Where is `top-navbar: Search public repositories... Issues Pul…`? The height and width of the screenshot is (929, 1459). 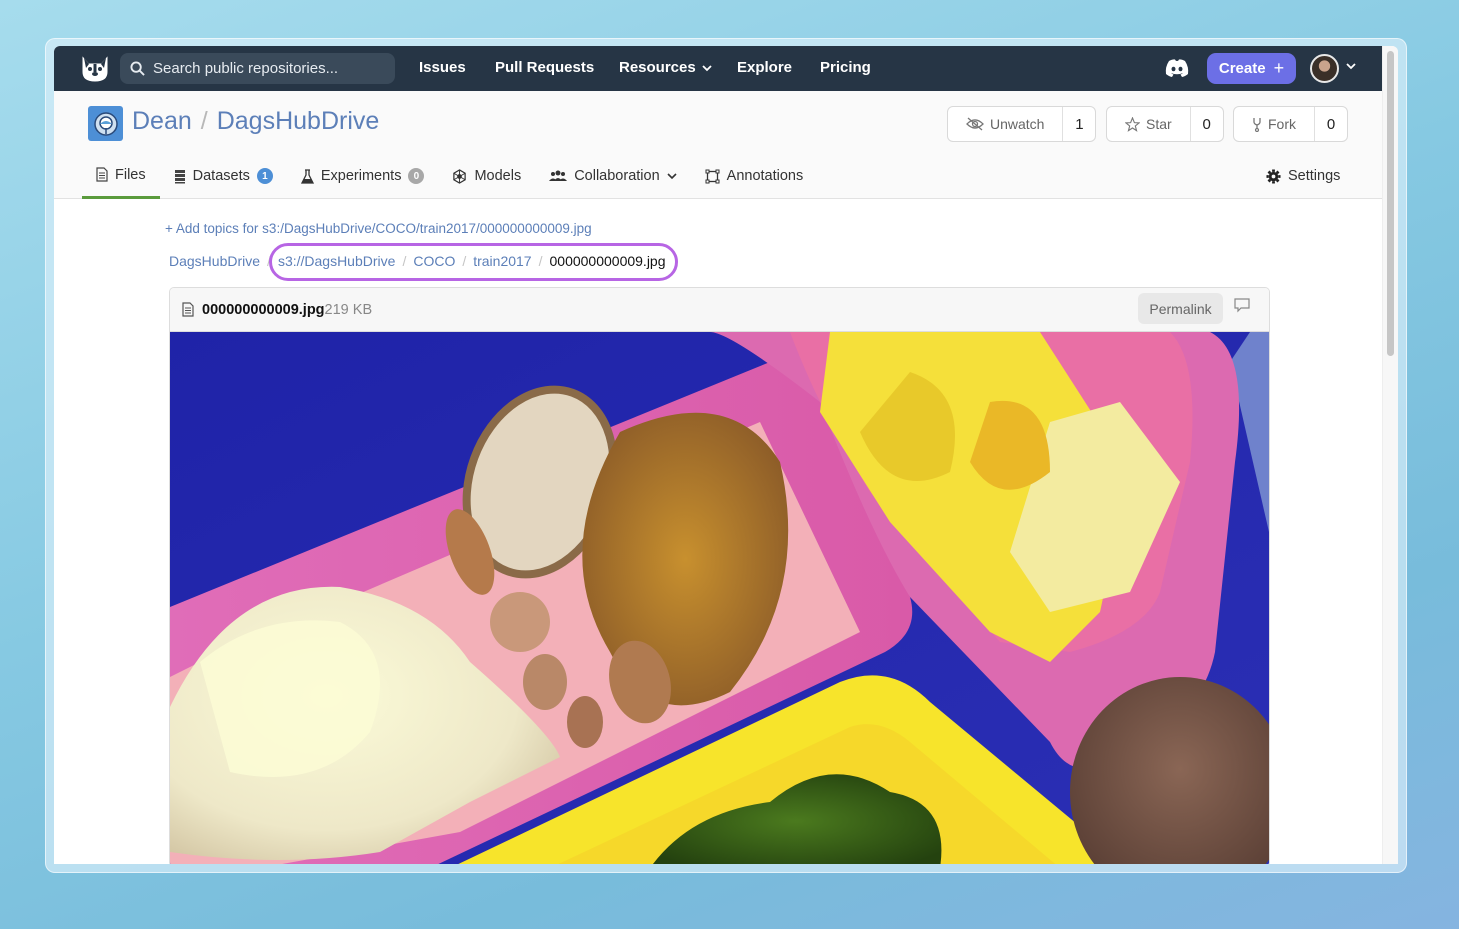 top-navbar: Search public repositories... Issues Pul… is located at coordinates (718, 68).